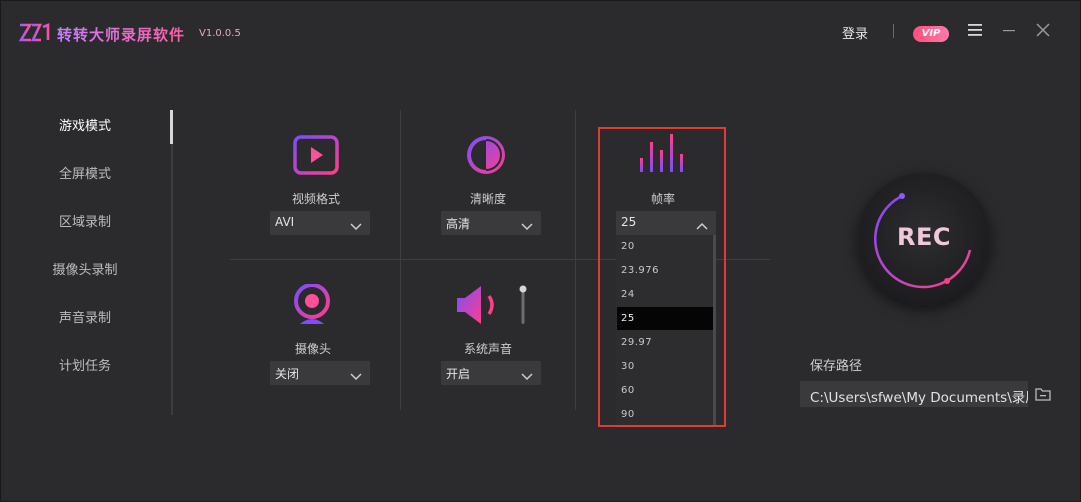 The height and width of the screenshot is (502, 1081). Describe the element at coordinates (479, 307) in the screenshot. I see `speaker-icon` at that location.